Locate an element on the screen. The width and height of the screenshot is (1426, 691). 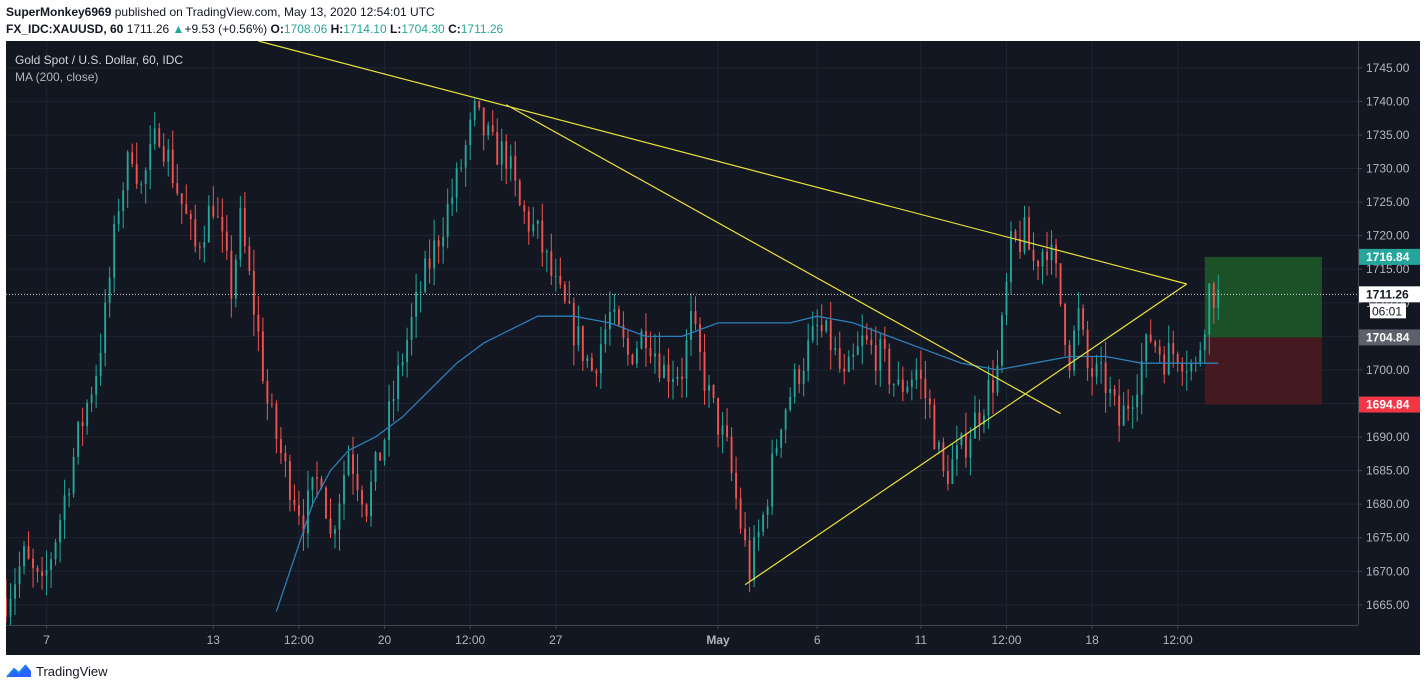
price-tag: 1716.84 is located at coordinates (1389, 256).